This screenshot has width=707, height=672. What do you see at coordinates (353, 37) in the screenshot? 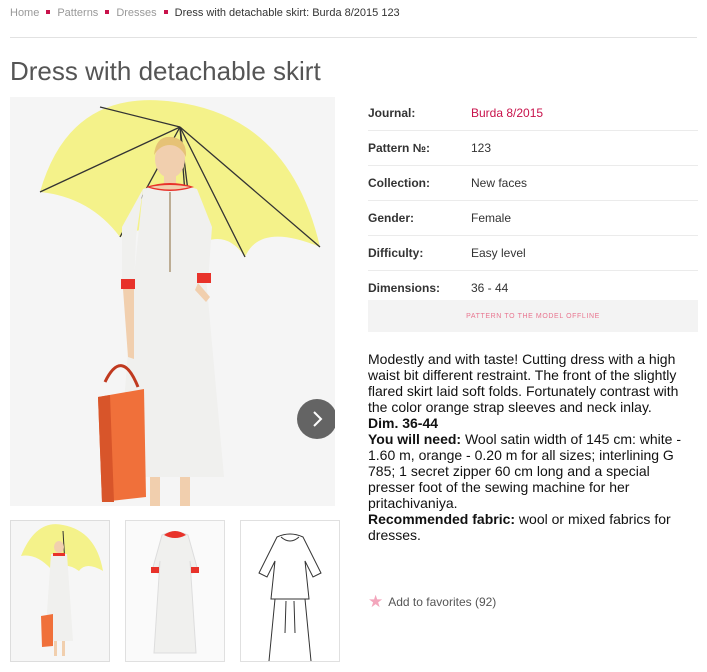
I see `header-divider` at bounding box center [353, 37].